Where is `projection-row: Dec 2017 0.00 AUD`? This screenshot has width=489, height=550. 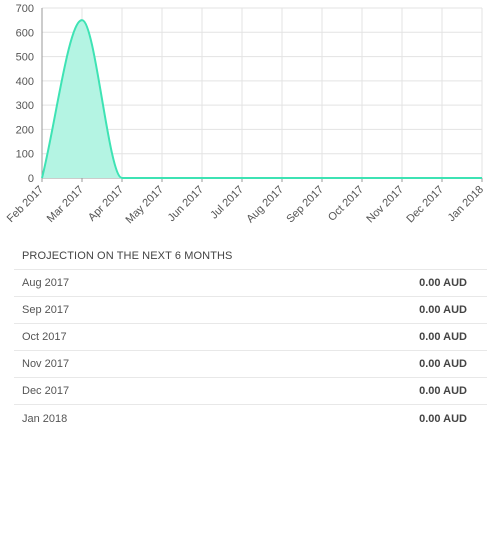 projection-row: Dec 2017 0.00 AUD is located at coordinates (250, 391).